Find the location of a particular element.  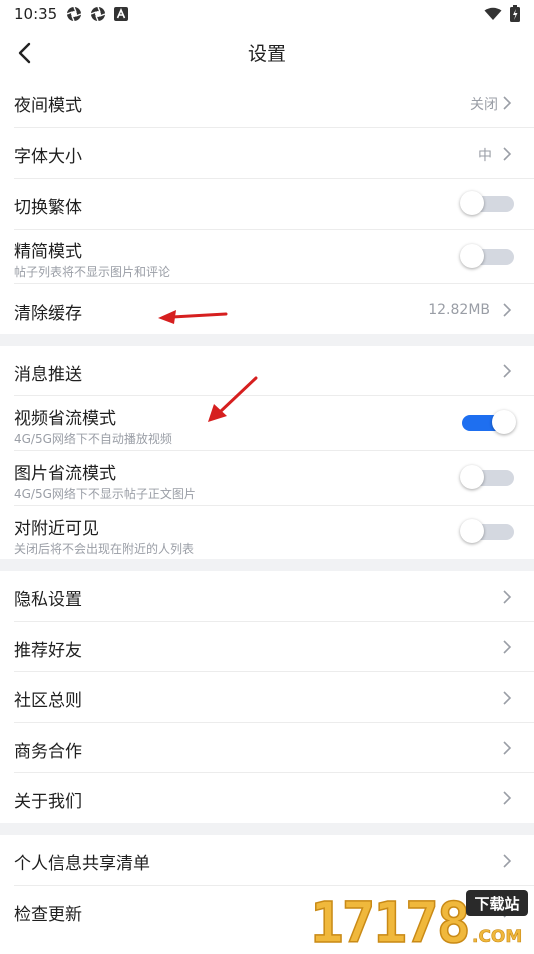

status-icons-right is located at coordinates (502, 13).